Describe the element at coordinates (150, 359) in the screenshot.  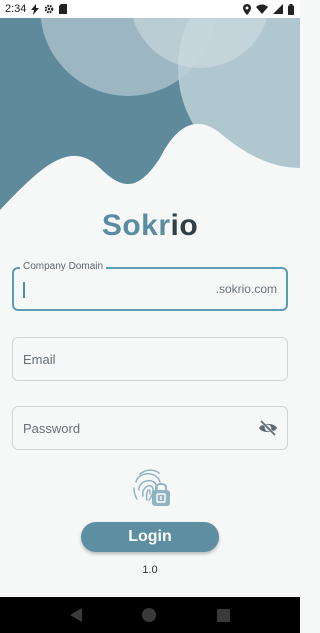
I see `email-field: Email` at that location.